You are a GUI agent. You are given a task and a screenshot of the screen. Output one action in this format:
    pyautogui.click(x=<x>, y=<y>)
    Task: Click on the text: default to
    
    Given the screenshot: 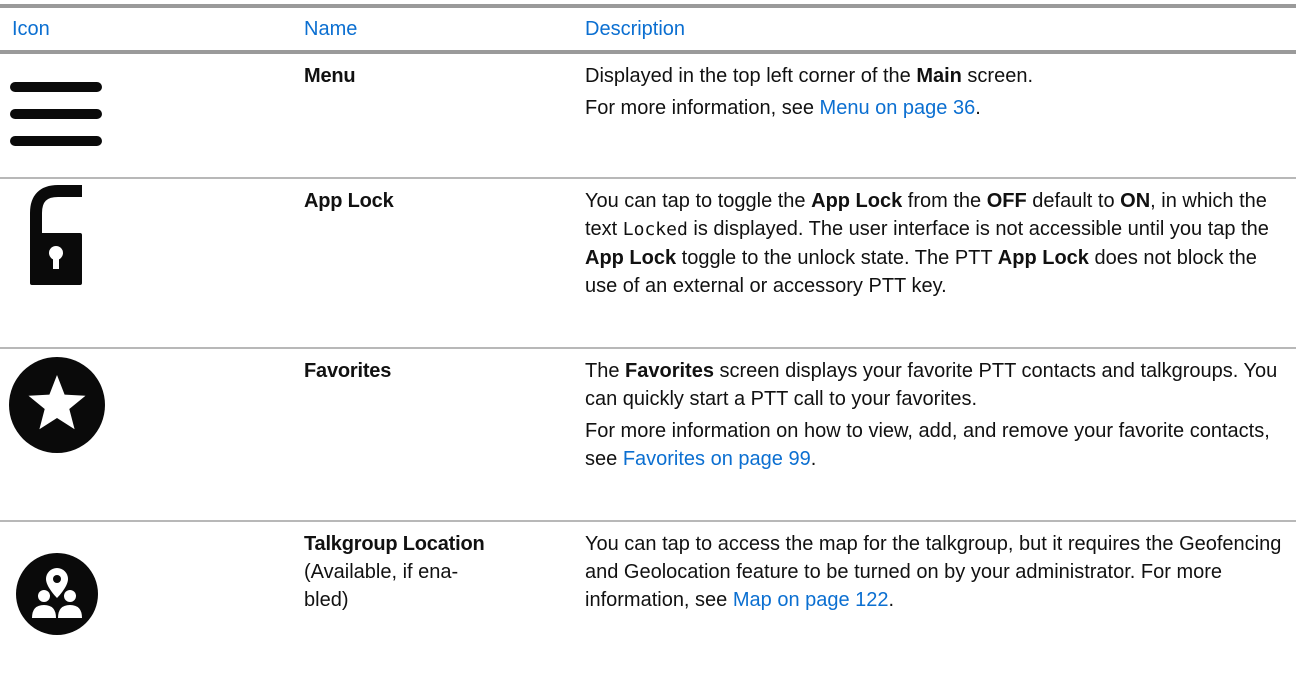 What is the action you would take?
    pyautogui.click(x=1073, y=201)
    